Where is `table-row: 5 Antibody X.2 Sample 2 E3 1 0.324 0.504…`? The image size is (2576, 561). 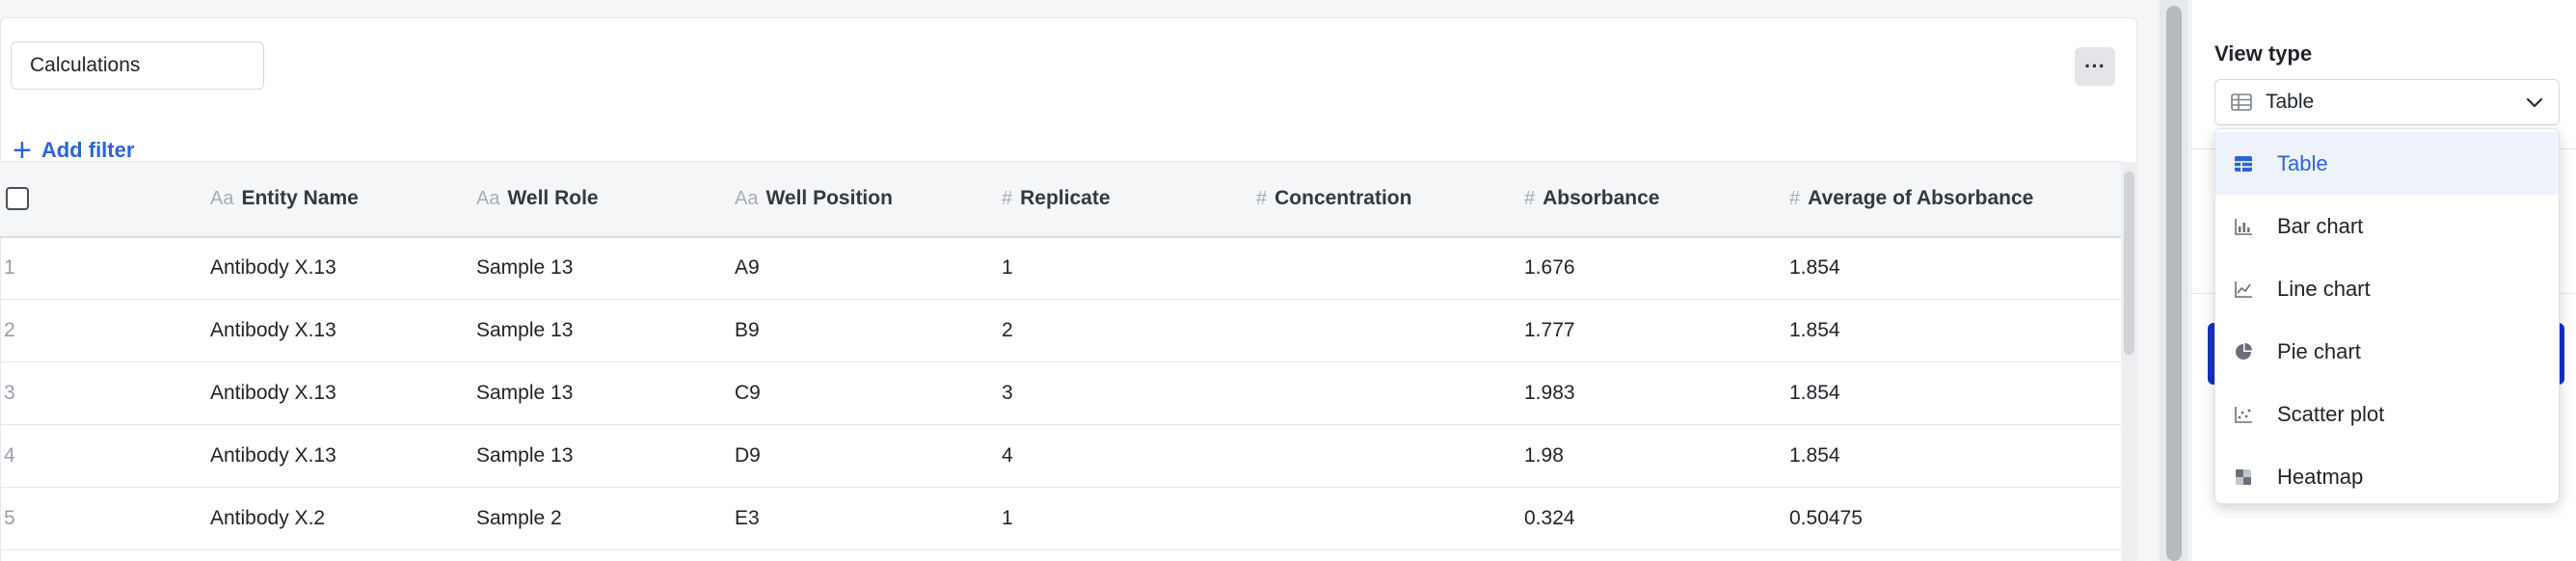 table-row: 5 Antibody X.2 Sample 2 E3 1 0.324 0.504… is located at coordinates (1060, 519).